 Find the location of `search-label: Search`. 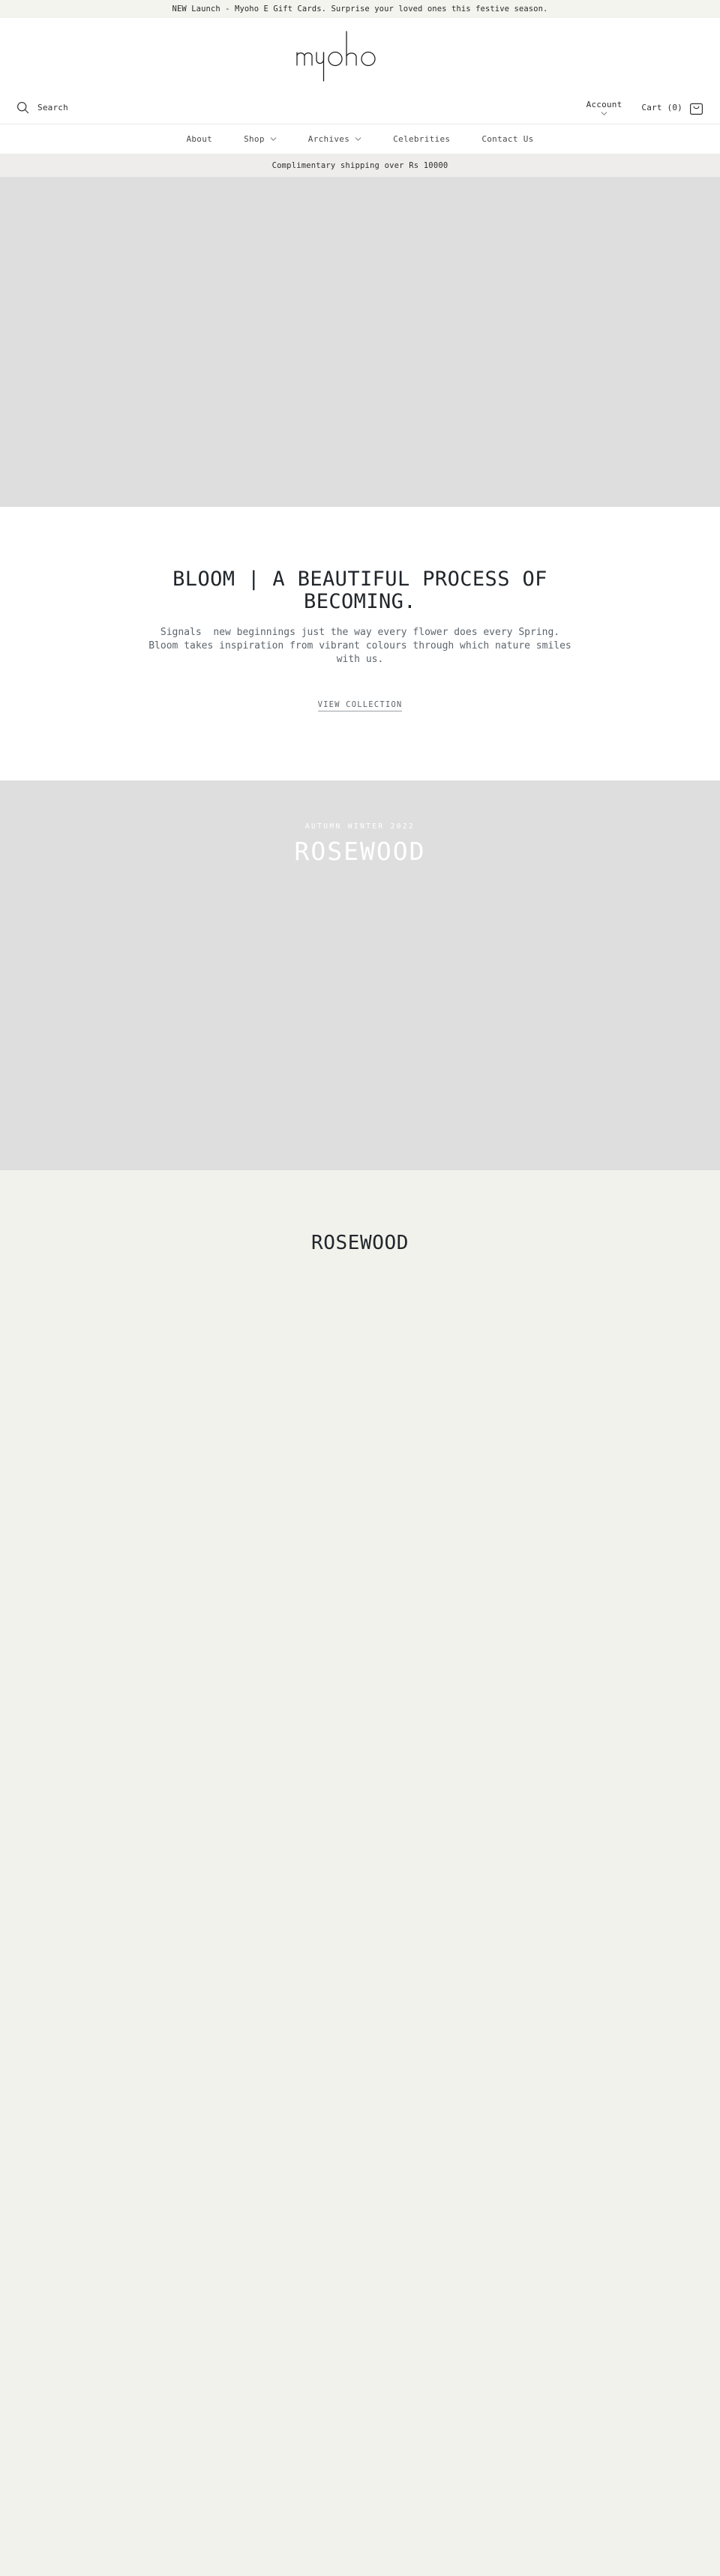

search-label: Search is located at coordinates (53, 107).